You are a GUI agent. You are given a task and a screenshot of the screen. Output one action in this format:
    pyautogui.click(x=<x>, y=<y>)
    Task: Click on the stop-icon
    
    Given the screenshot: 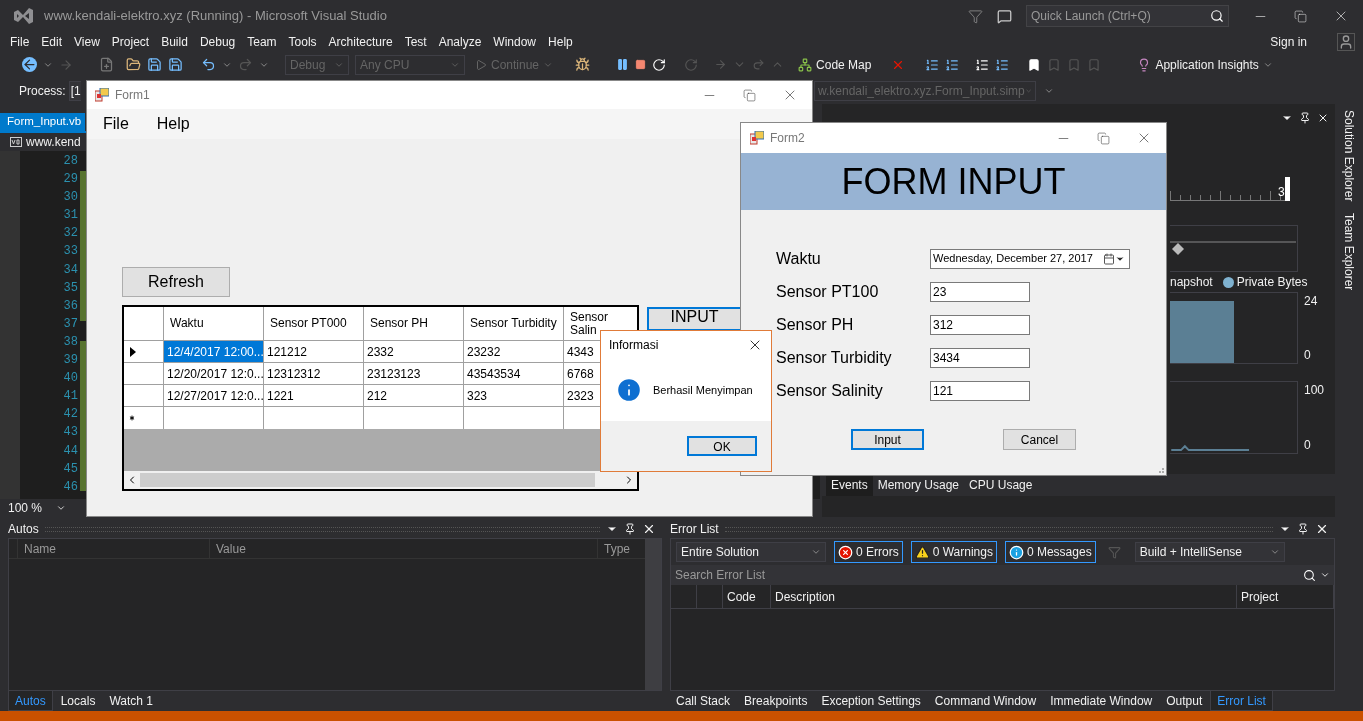 What is the action you would take?
    pyautogui.click(x=641, y=64)
    